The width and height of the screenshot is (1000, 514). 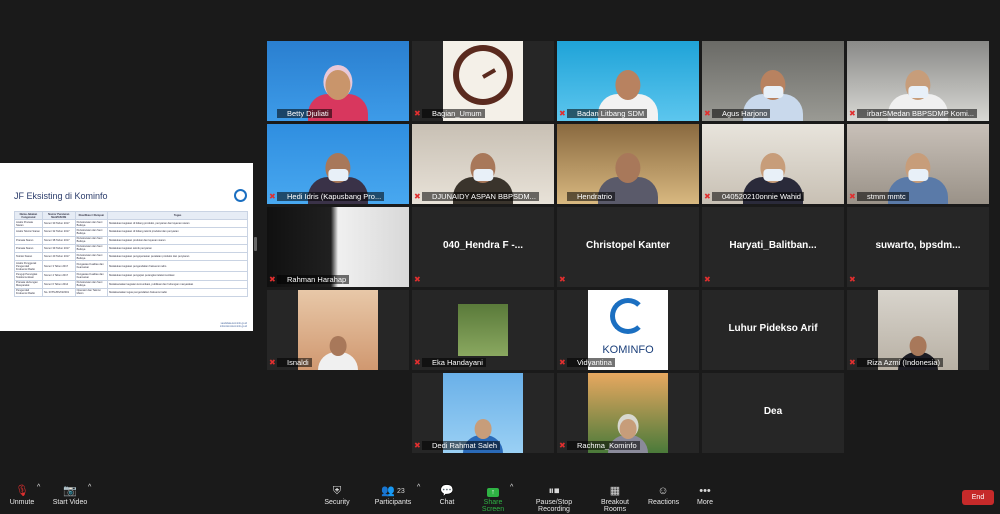 I want to click on participant-tile: 040_Hendra F -... ✖, so click(x=483, y=247).